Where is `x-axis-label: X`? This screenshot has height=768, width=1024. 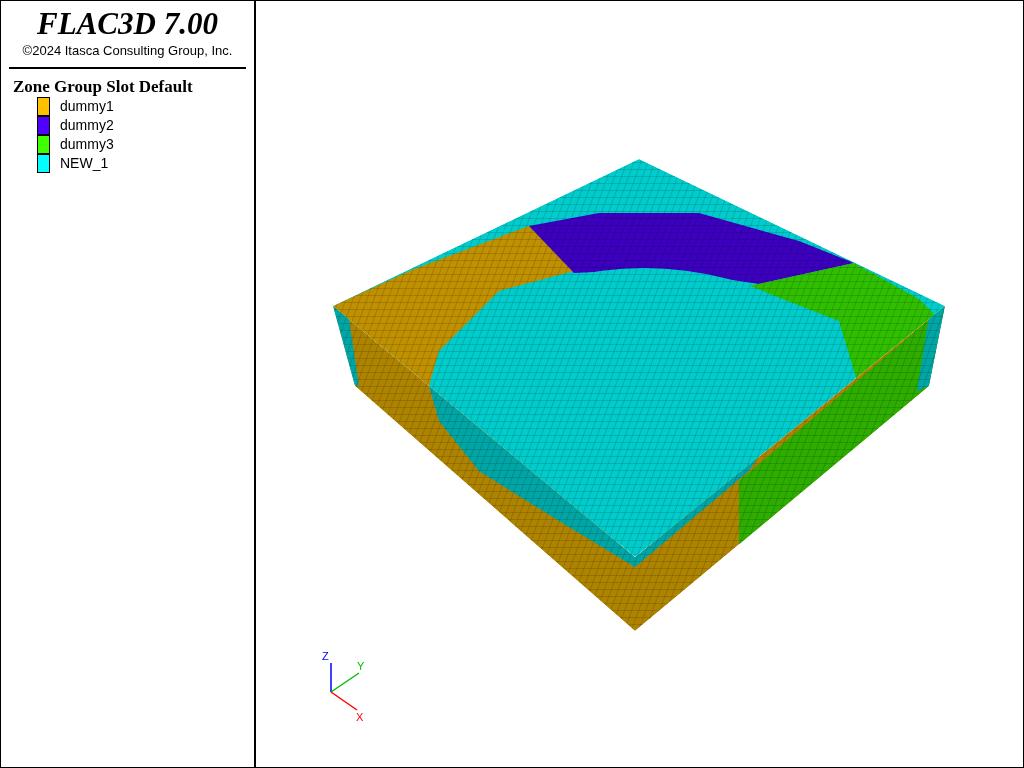
x-axis-label: X is located at coordinates (360, 717).